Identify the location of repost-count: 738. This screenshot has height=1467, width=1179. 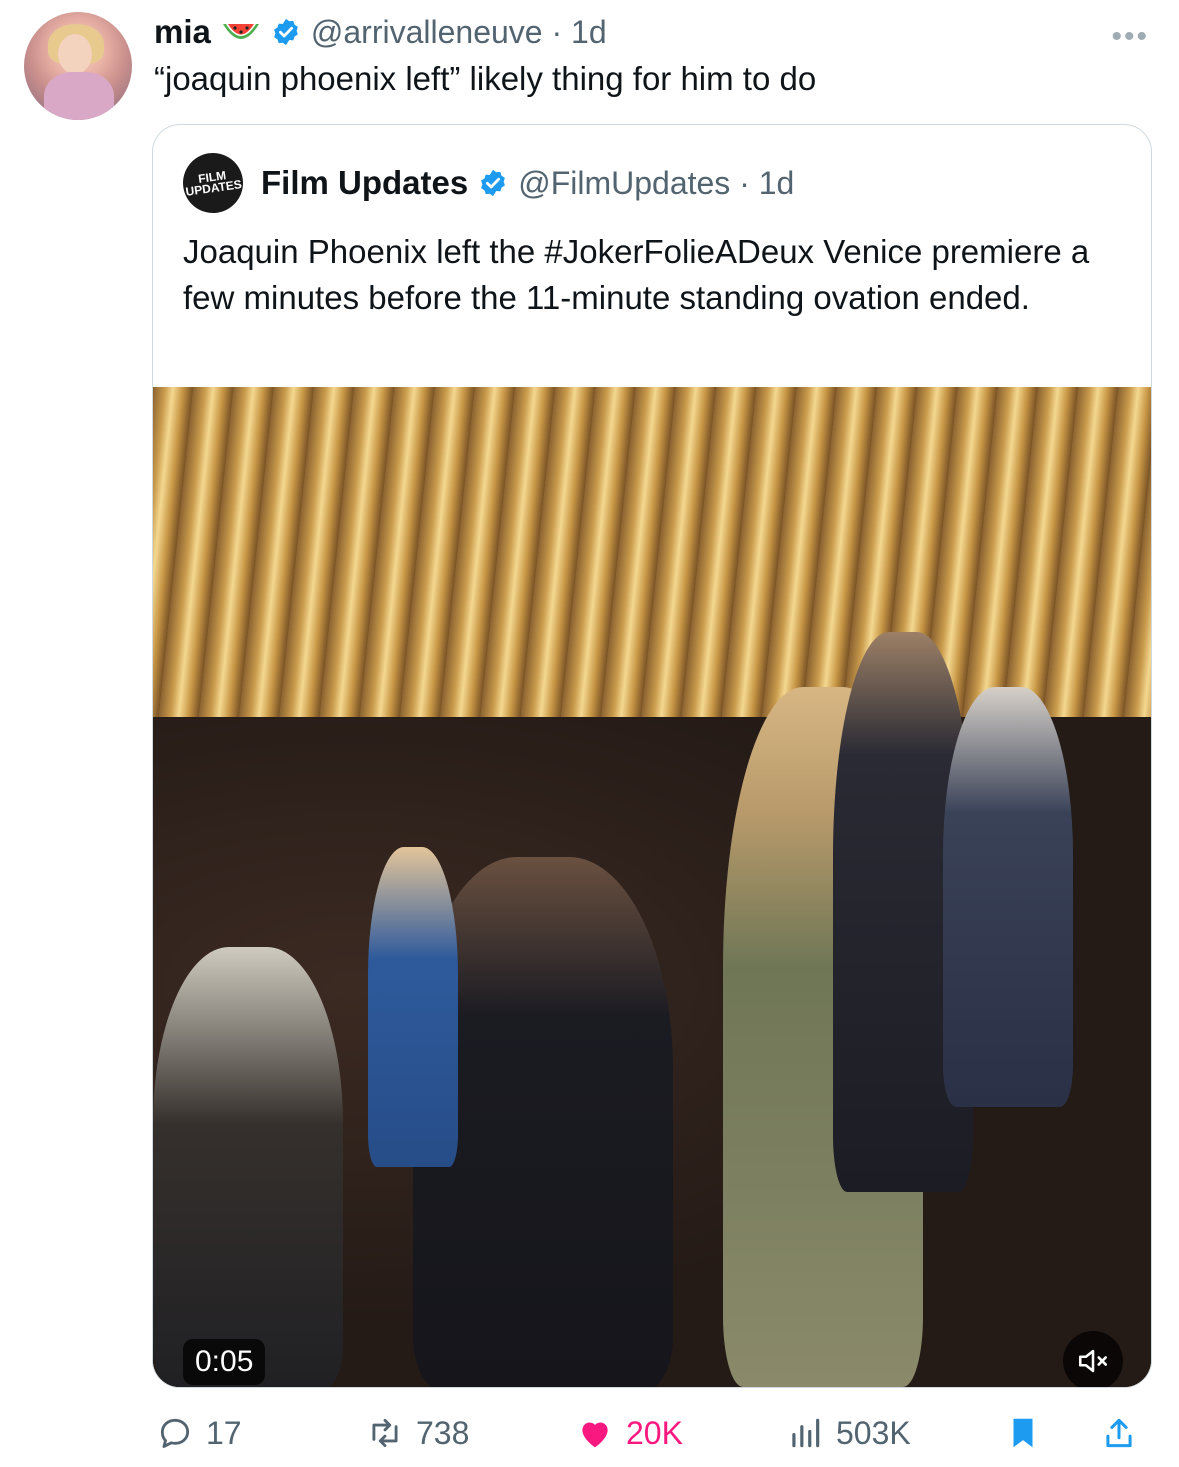
(443, 1432).